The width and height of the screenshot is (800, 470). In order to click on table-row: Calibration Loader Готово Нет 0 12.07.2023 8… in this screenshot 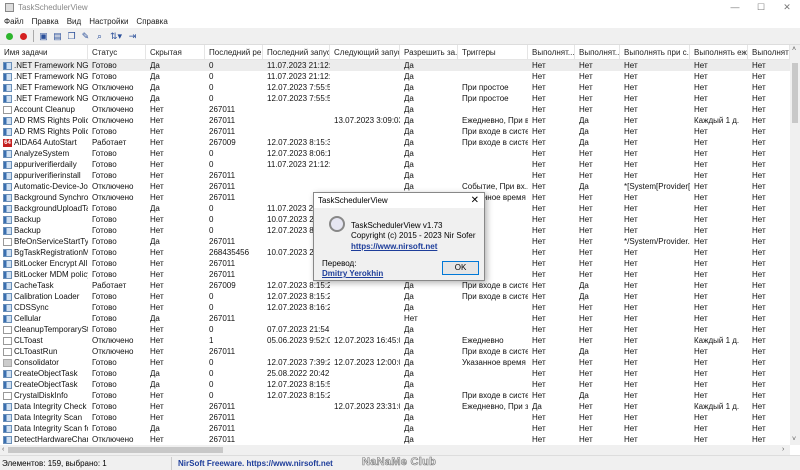, I will do `click(395, 296)`.